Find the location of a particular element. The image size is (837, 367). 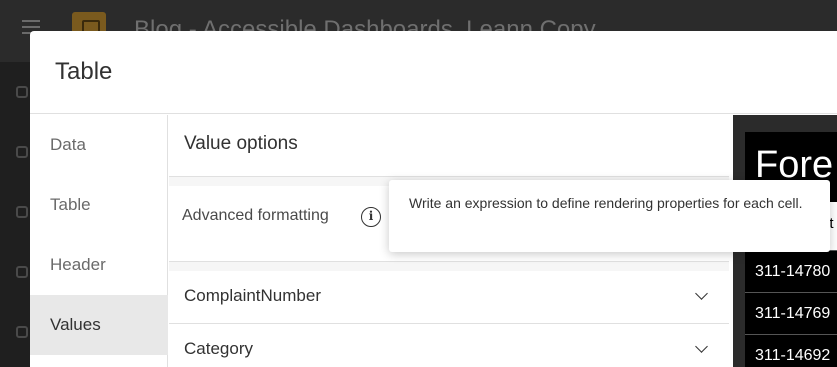

field-label: ComplaintNumber is located at coordinates (252, 295).